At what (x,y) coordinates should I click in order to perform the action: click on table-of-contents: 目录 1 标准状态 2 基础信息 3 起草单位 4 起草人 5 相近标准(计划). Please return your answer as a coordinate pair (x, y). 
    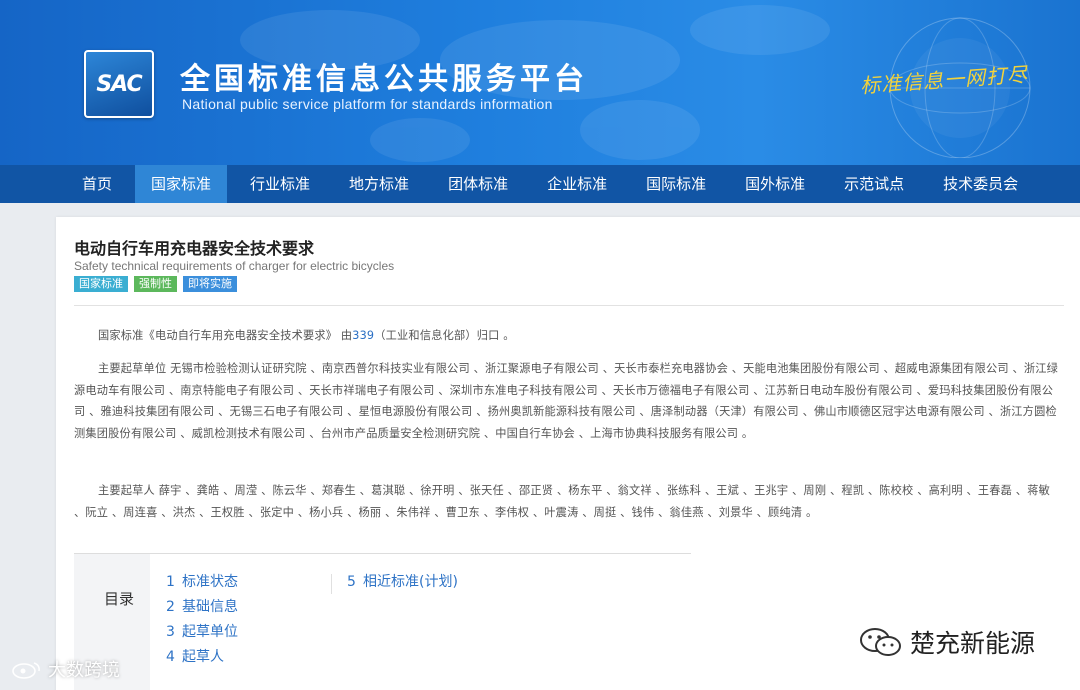
    Looking at the image, I should click on (382, 621).